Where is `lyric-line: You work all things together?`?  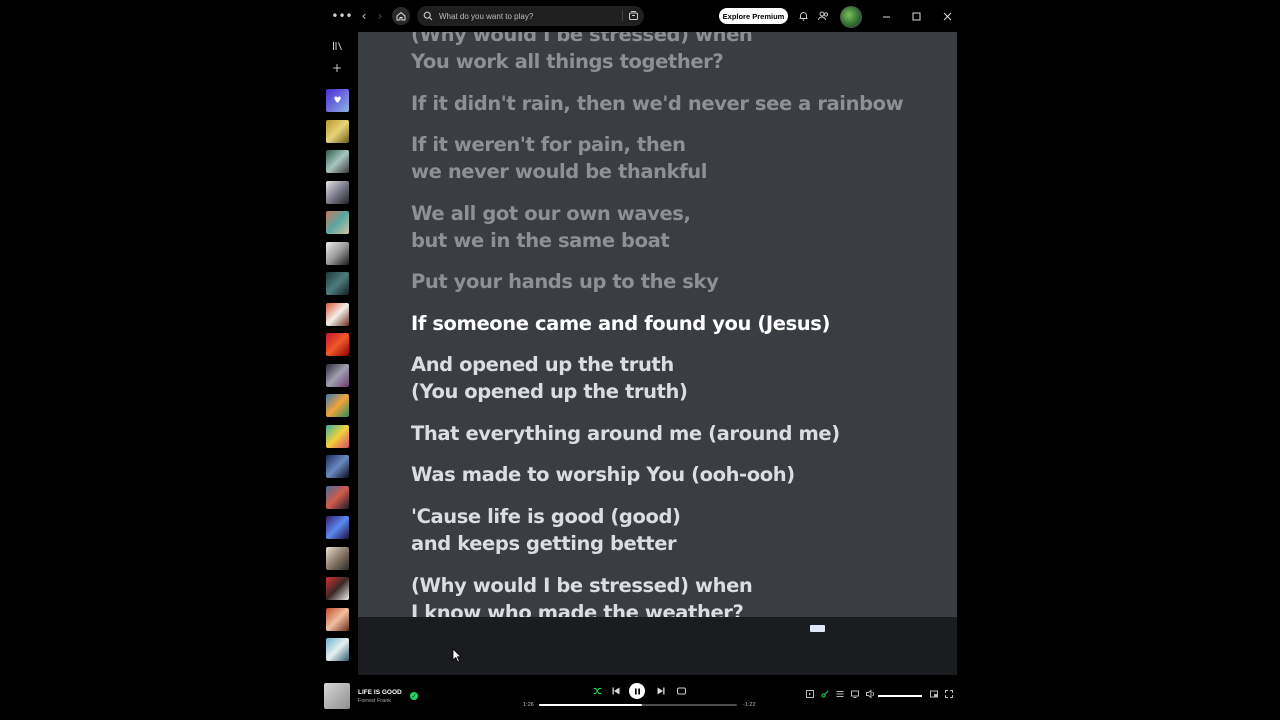 lyric-line: You work all things together? is located at coordinates (567, 62).